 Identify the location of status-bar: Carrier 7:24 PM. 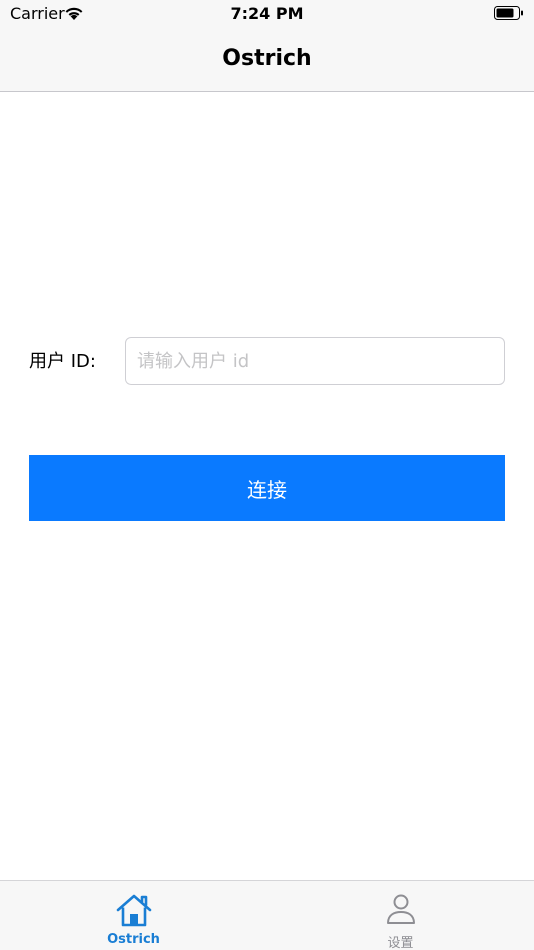
(267, 14).